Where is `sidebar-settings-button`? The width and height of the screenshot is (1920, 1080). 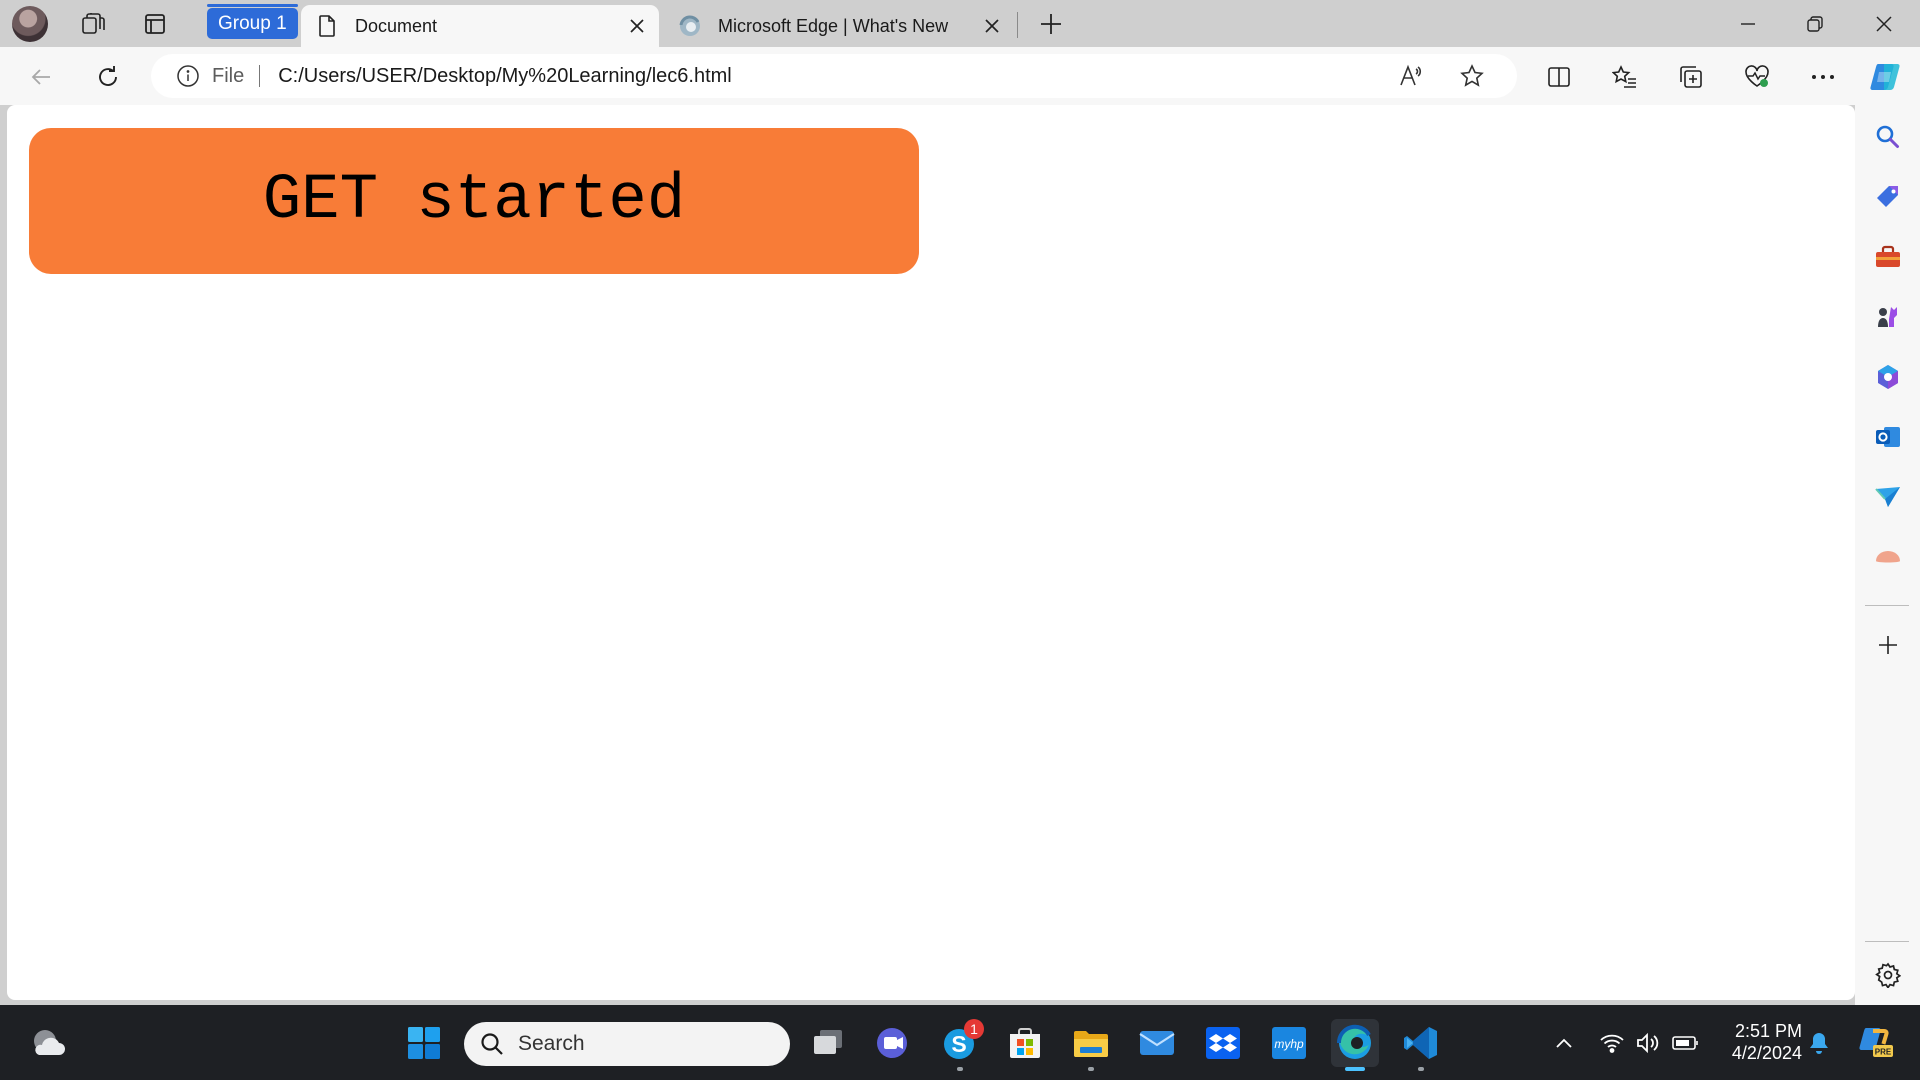 sidebar-settings-button is located at coordinates (1888, 975).